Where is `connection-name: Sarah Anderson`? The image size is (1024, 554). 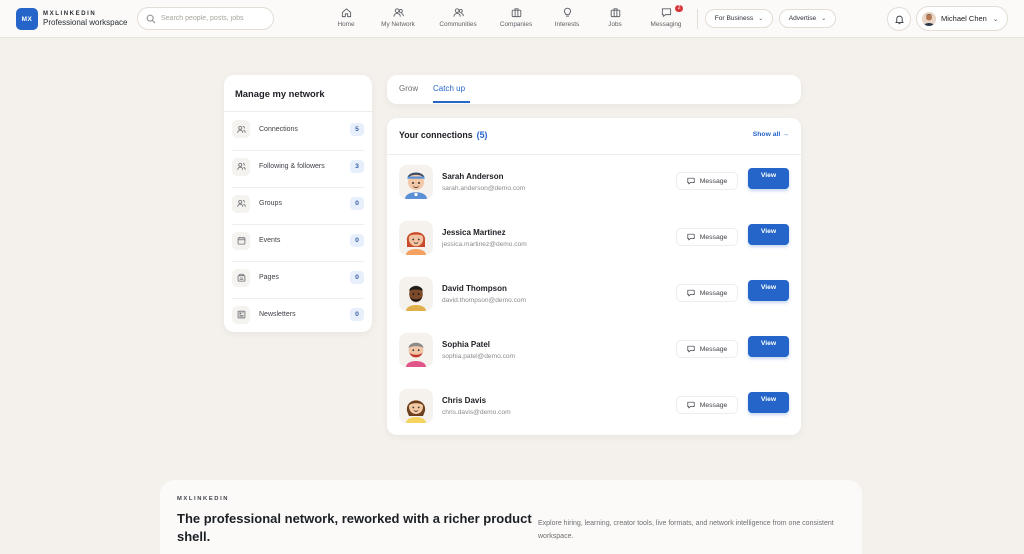
connection-name: Sarah Anderson is located at coordinates (473, 176).